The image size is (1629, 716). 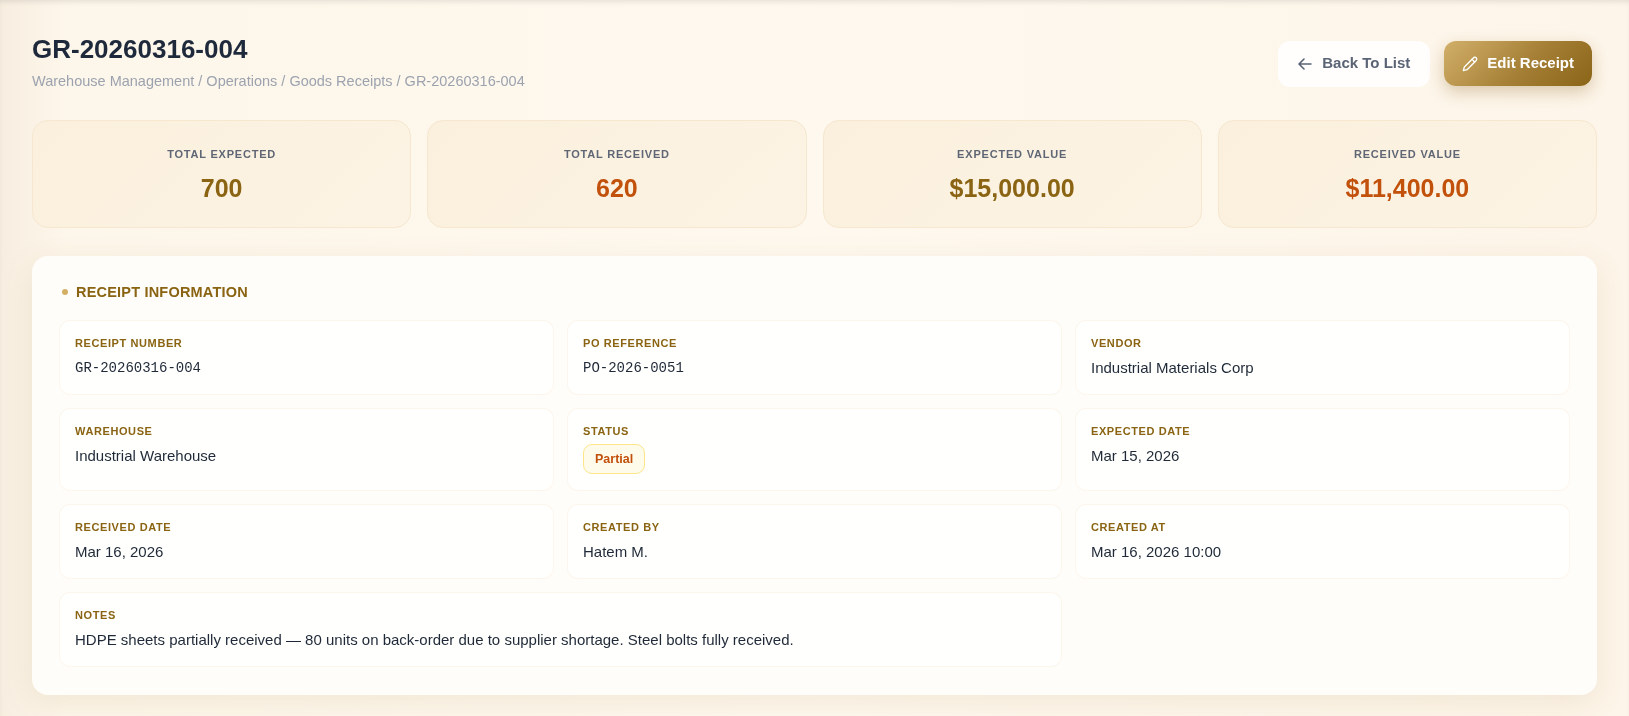 What do you see at coordinates (606, 431) in the screenshot?
I see `field-label: STATUS` at bounding box center [606, 431].